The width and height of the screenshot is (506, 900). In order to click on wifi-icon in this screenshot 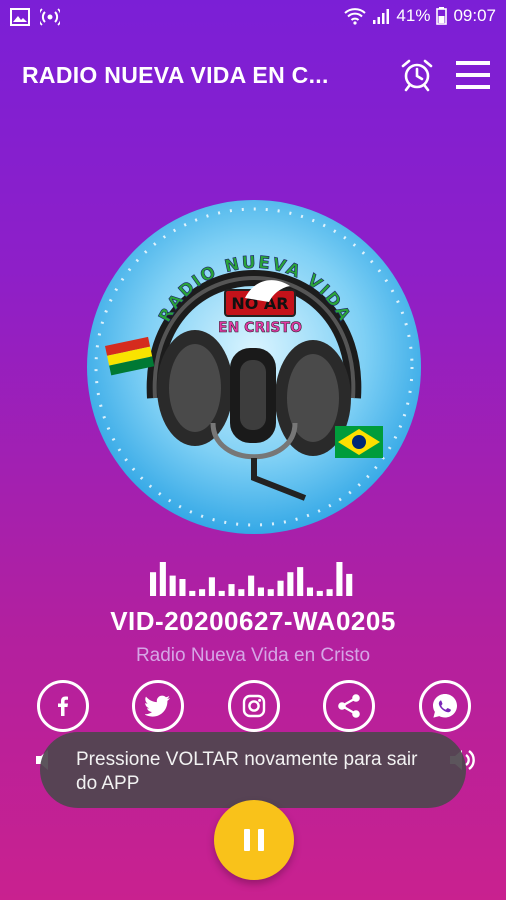, I will do `click(355, 16)`.